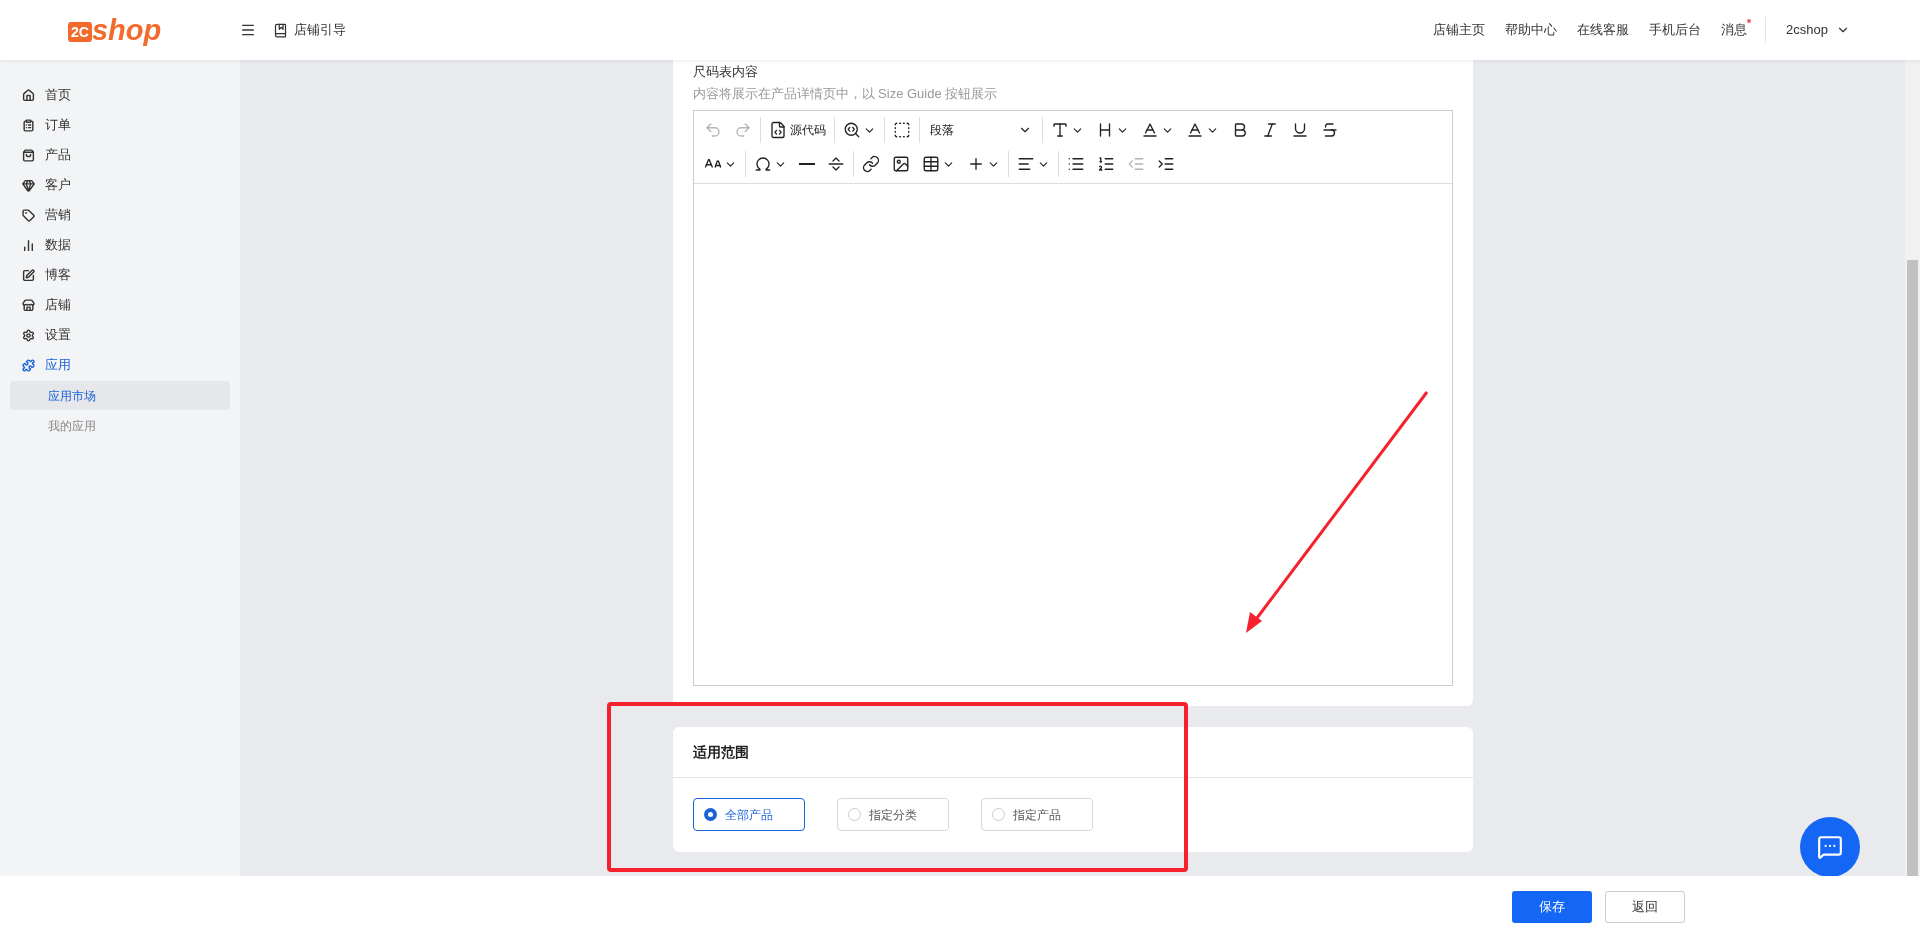 This screenshot has width=1920, height=937. What do you see at coordinates (28, 155) in the screenshot?
I see `bag-icon` at bounding box center [28, 155].